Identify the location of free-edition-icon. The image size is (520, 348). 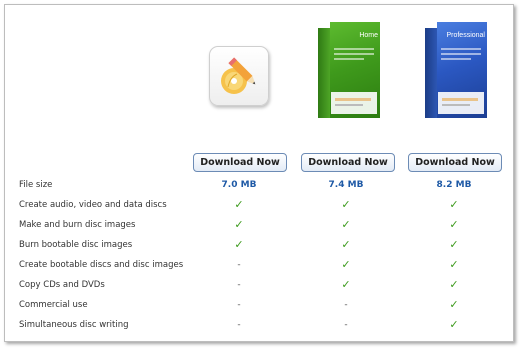
(239, 76).